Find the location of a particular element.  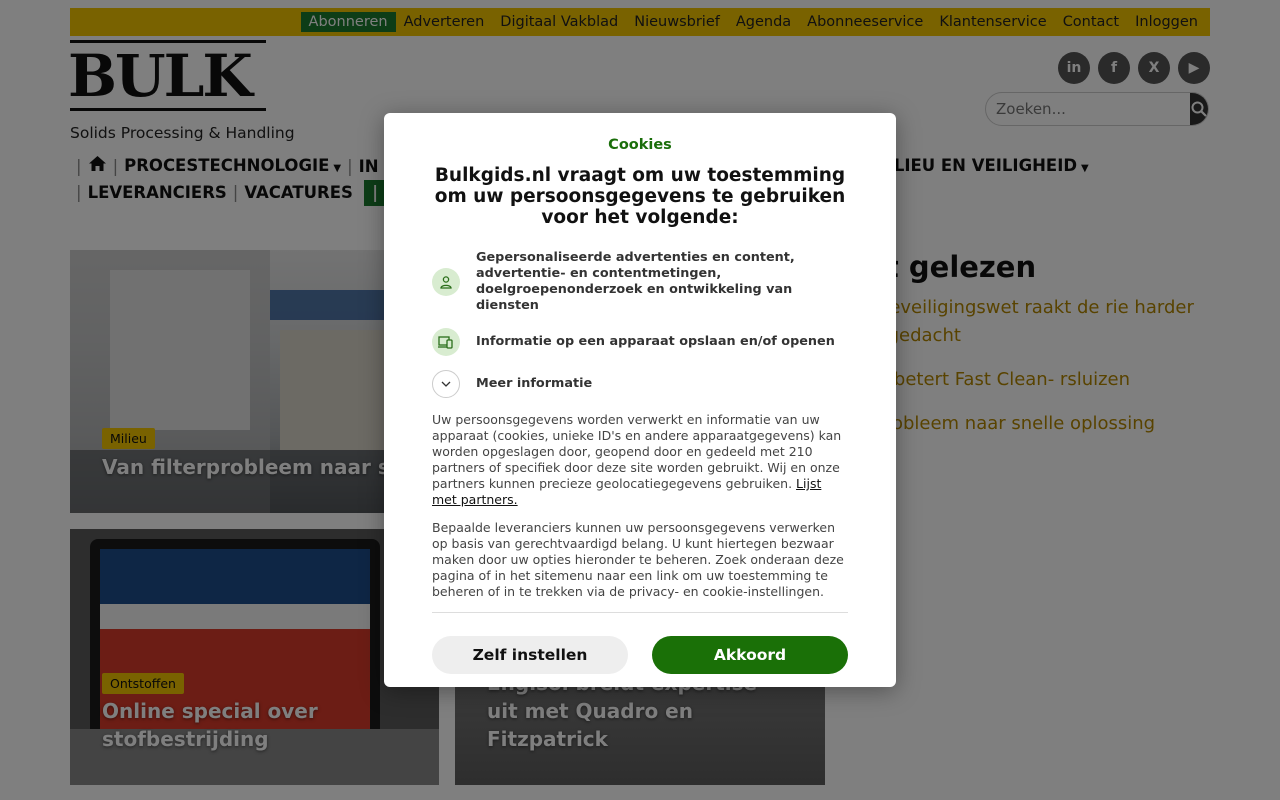

dialog-actions: Zelf instellen Akkoord is located at coordinates (640, 655).